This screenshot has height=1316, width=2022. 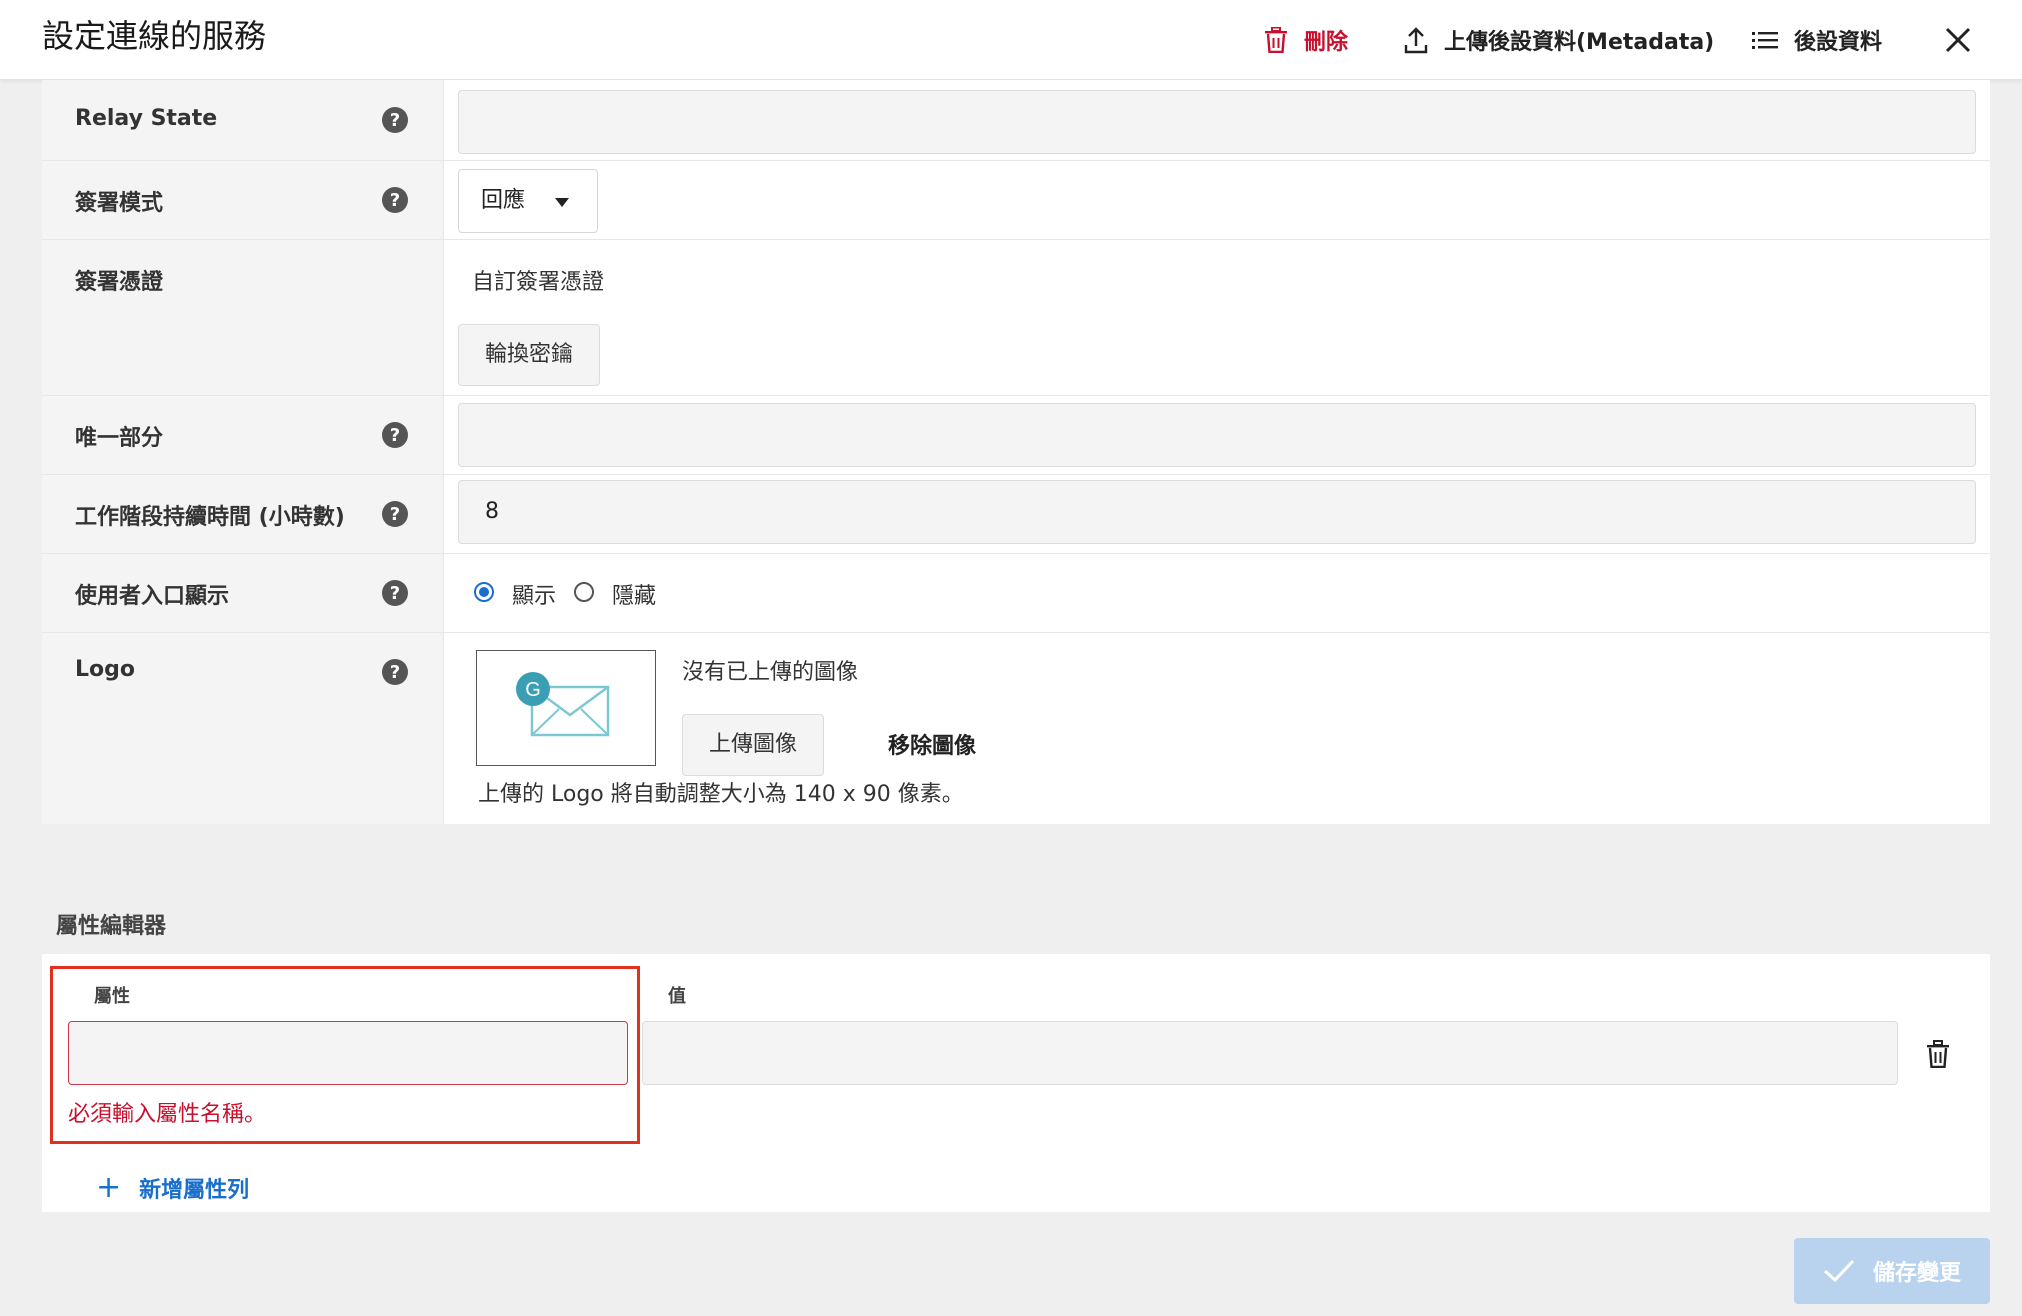 What do you see at coordinates (210, 517) in the screenshot?
I see `session-duration-label: 工作階段持續時間 (小時數)` at bounding box center [210, 517].